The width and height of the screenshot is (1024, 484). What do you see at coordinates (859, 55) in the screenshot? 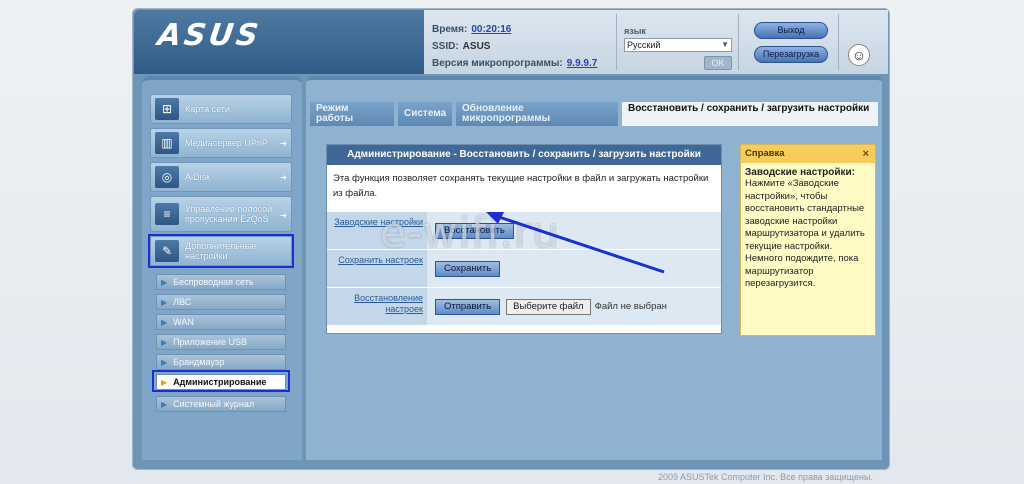
I see `avatar-icon: ☺` at bounding box center [859, 55].